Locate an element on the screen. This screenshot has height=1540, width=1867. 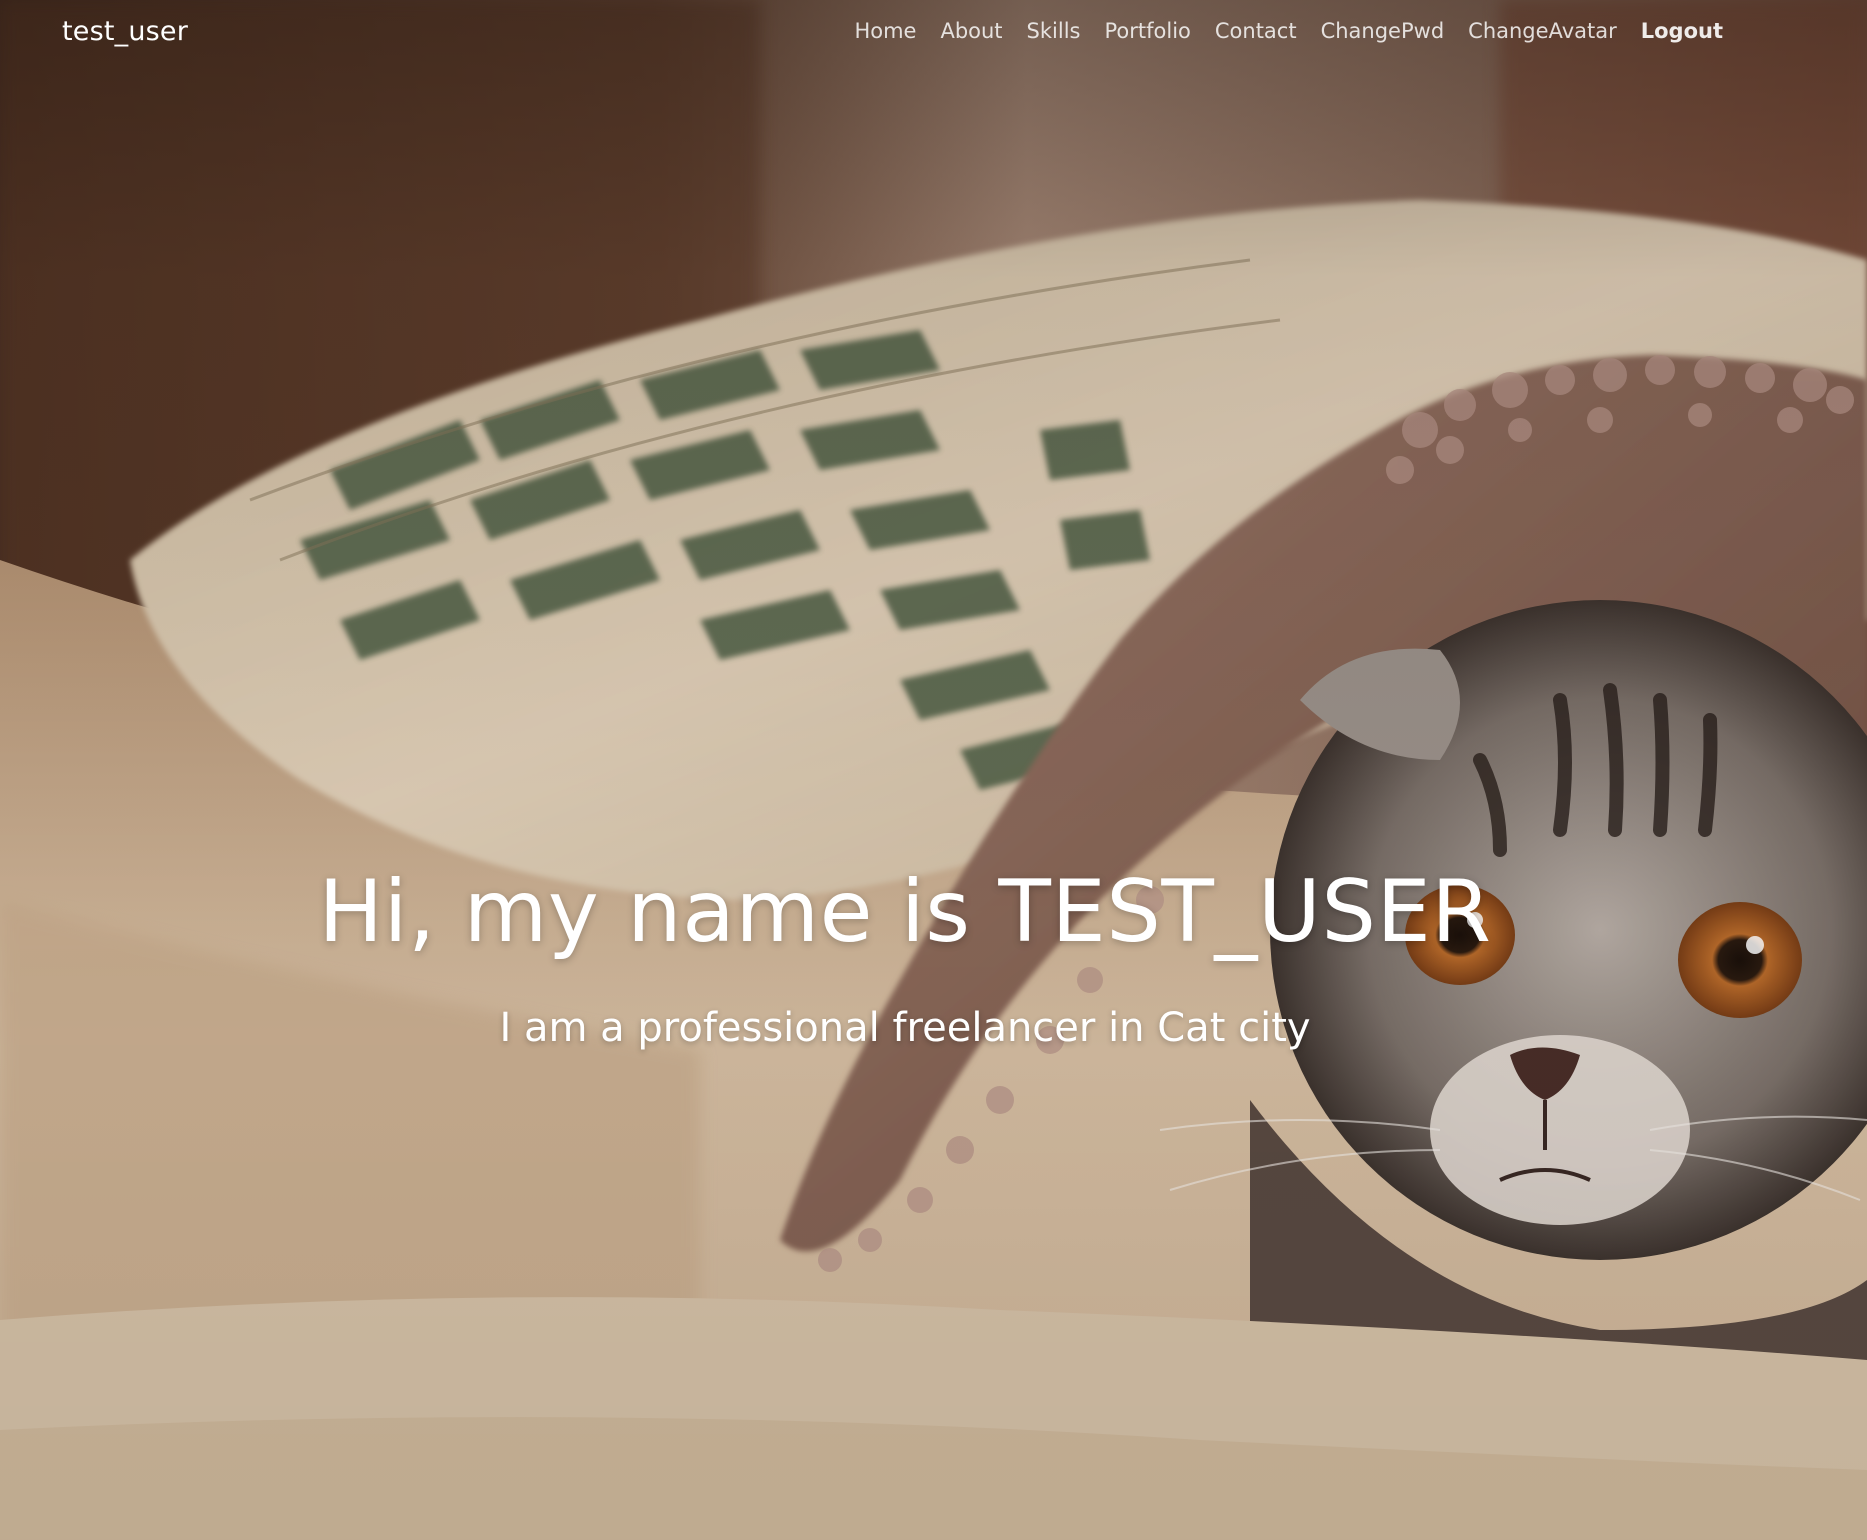
nav-link-home: Home is located at coordinates (885, 31).